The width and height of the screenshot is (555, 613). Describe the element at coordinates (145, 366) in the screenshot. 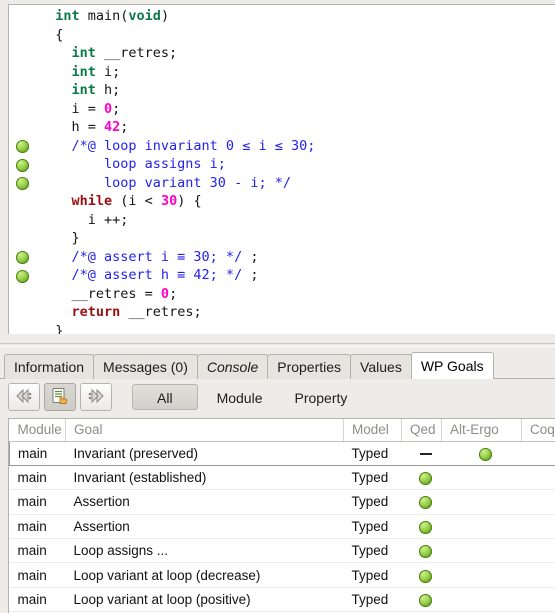

I see `dock-tab-messages-0: Messages (0)` at that location.